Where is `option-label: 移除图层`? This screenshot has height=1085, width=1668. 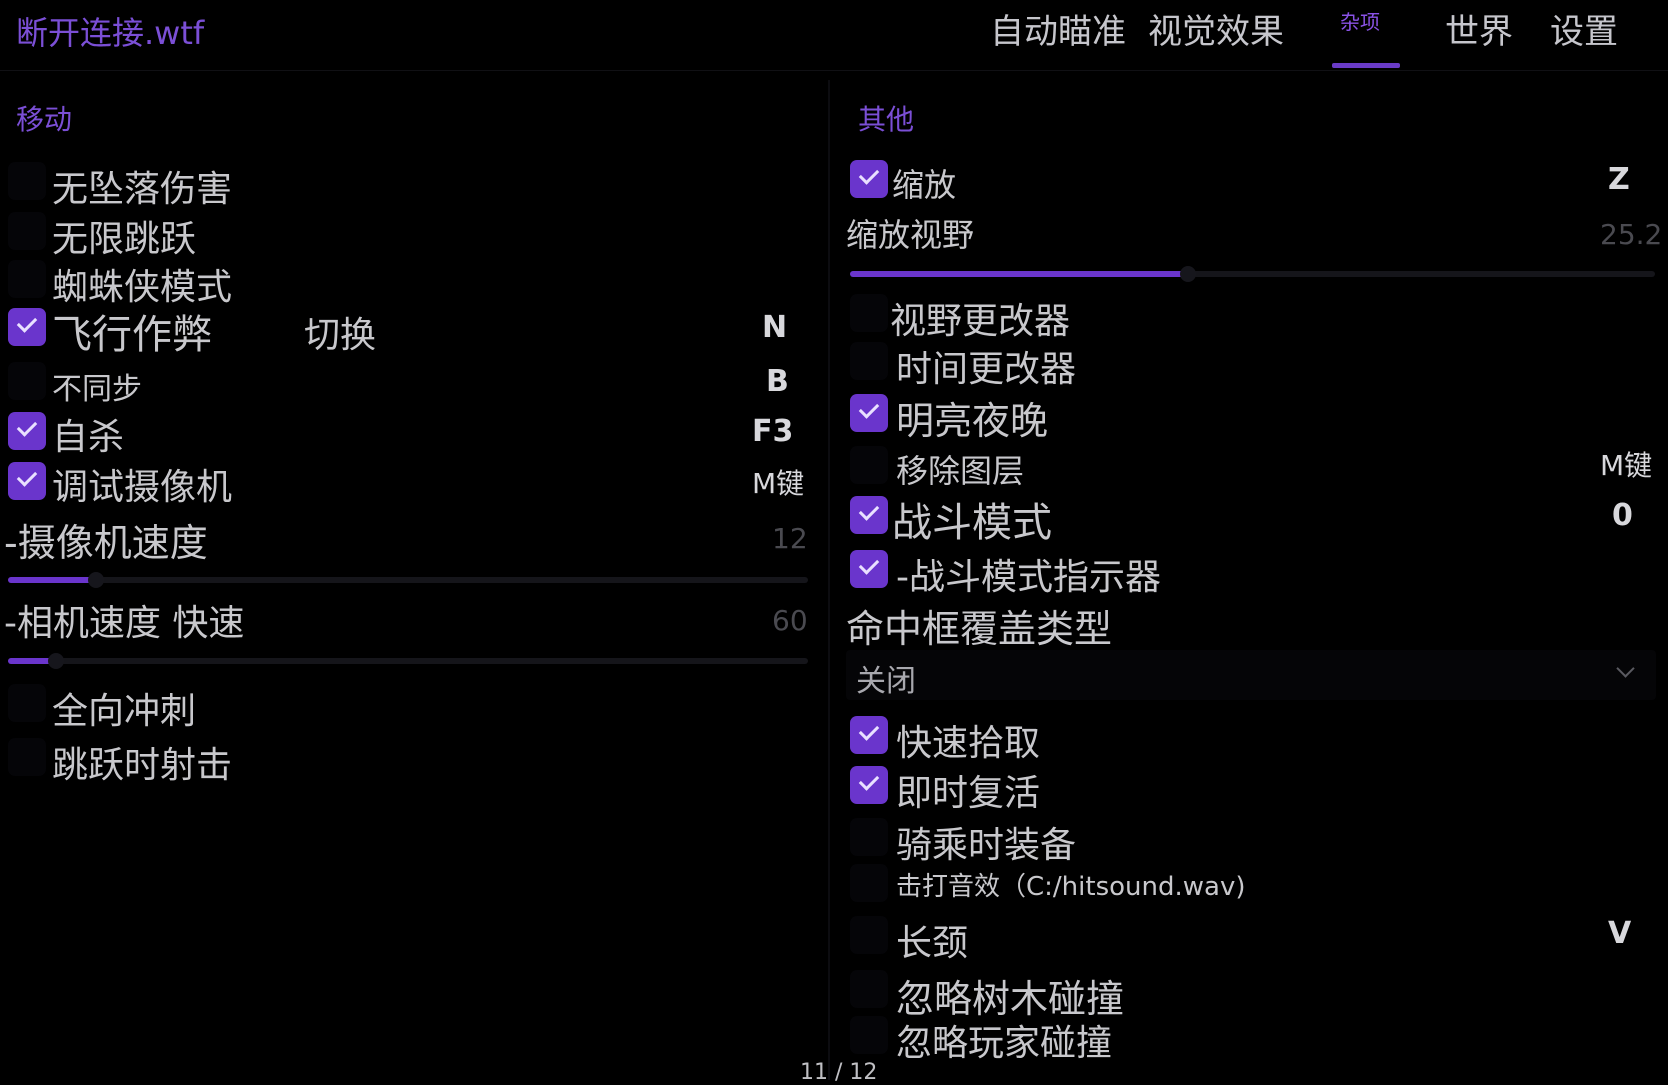
option-label: 移除图层 is located at coordinates (960, 471).